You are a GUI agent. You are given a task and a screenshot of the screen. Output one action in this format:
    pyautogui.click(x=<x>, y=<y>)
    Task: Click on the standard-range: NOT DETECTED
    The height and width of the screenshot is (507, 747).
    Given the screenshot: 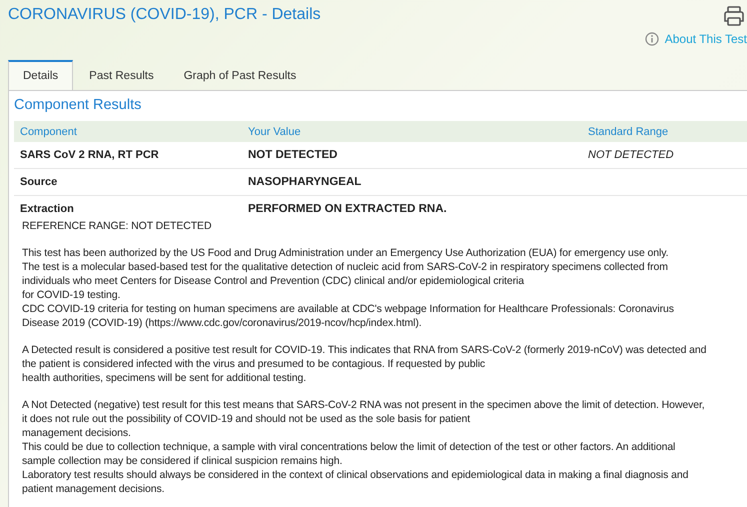 What is the action you would take?
    pyautogui.click(x=631, y=155)
    